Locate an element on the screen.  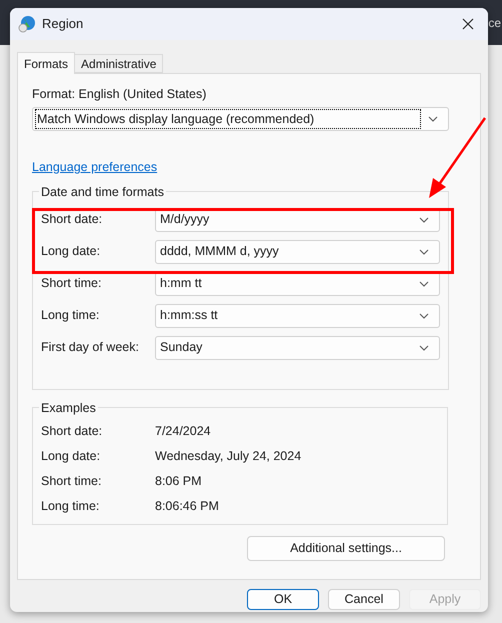
format-label: Format: English (United States) is located at coordinates (120, 93).